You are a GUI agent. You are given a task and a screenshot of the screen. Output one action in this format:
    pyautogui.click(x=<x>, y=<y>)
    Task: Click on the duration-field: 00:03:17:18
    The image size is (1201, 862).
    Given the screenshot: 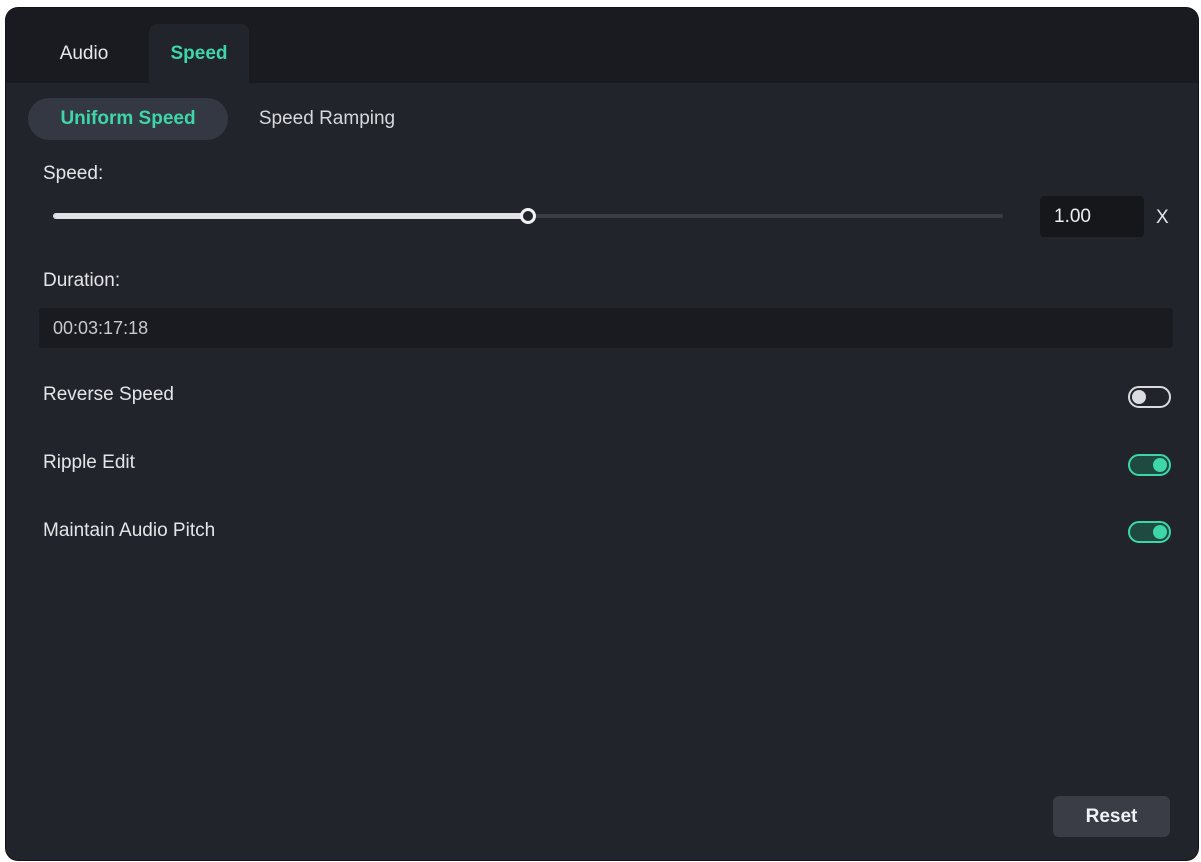 What is the action you would take?
    pyautogui.click(x=606, y=328)
    